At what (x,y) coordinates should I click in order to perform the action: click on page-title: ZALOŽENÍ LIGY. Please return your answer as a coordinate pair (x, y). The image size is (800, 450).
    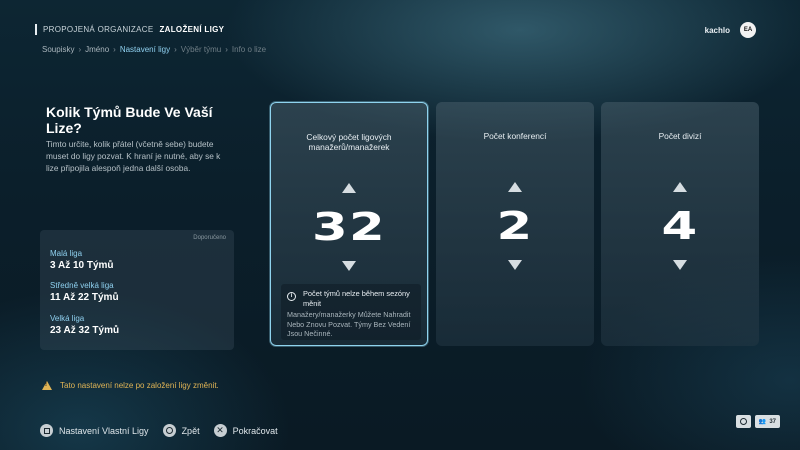
    Looking at the image, I should click on (192, 29).